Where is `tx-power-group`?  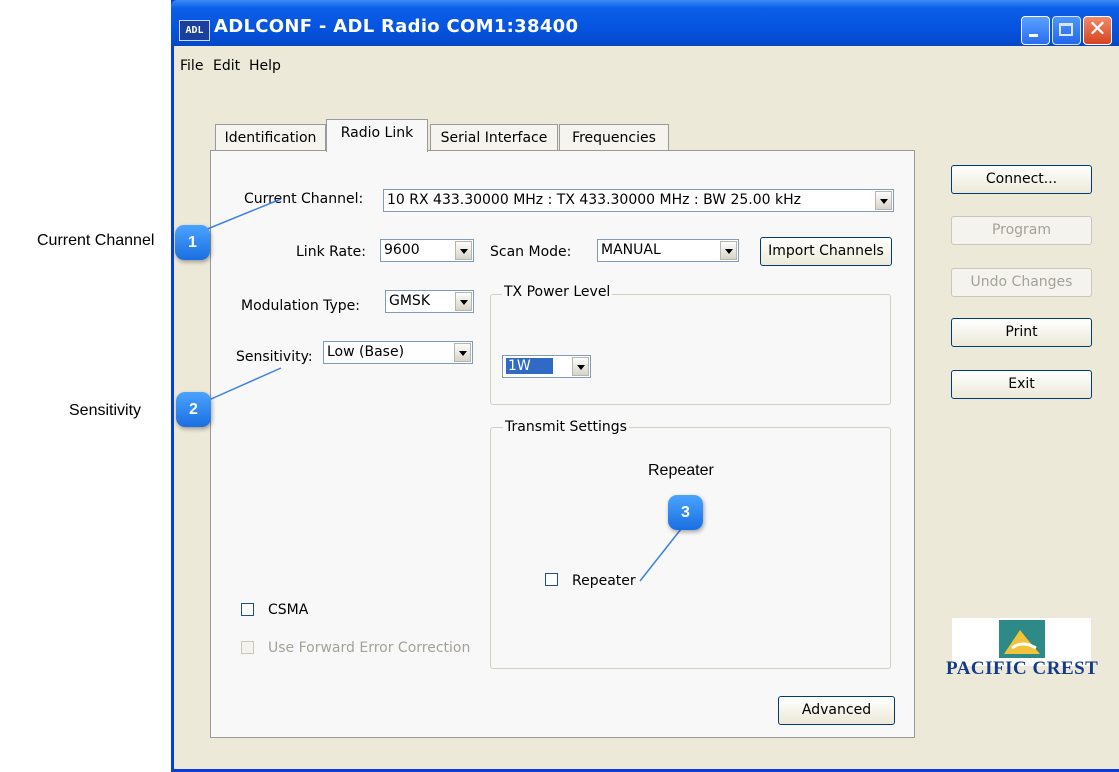 tx-power-group is located at coordinates (690, 349).